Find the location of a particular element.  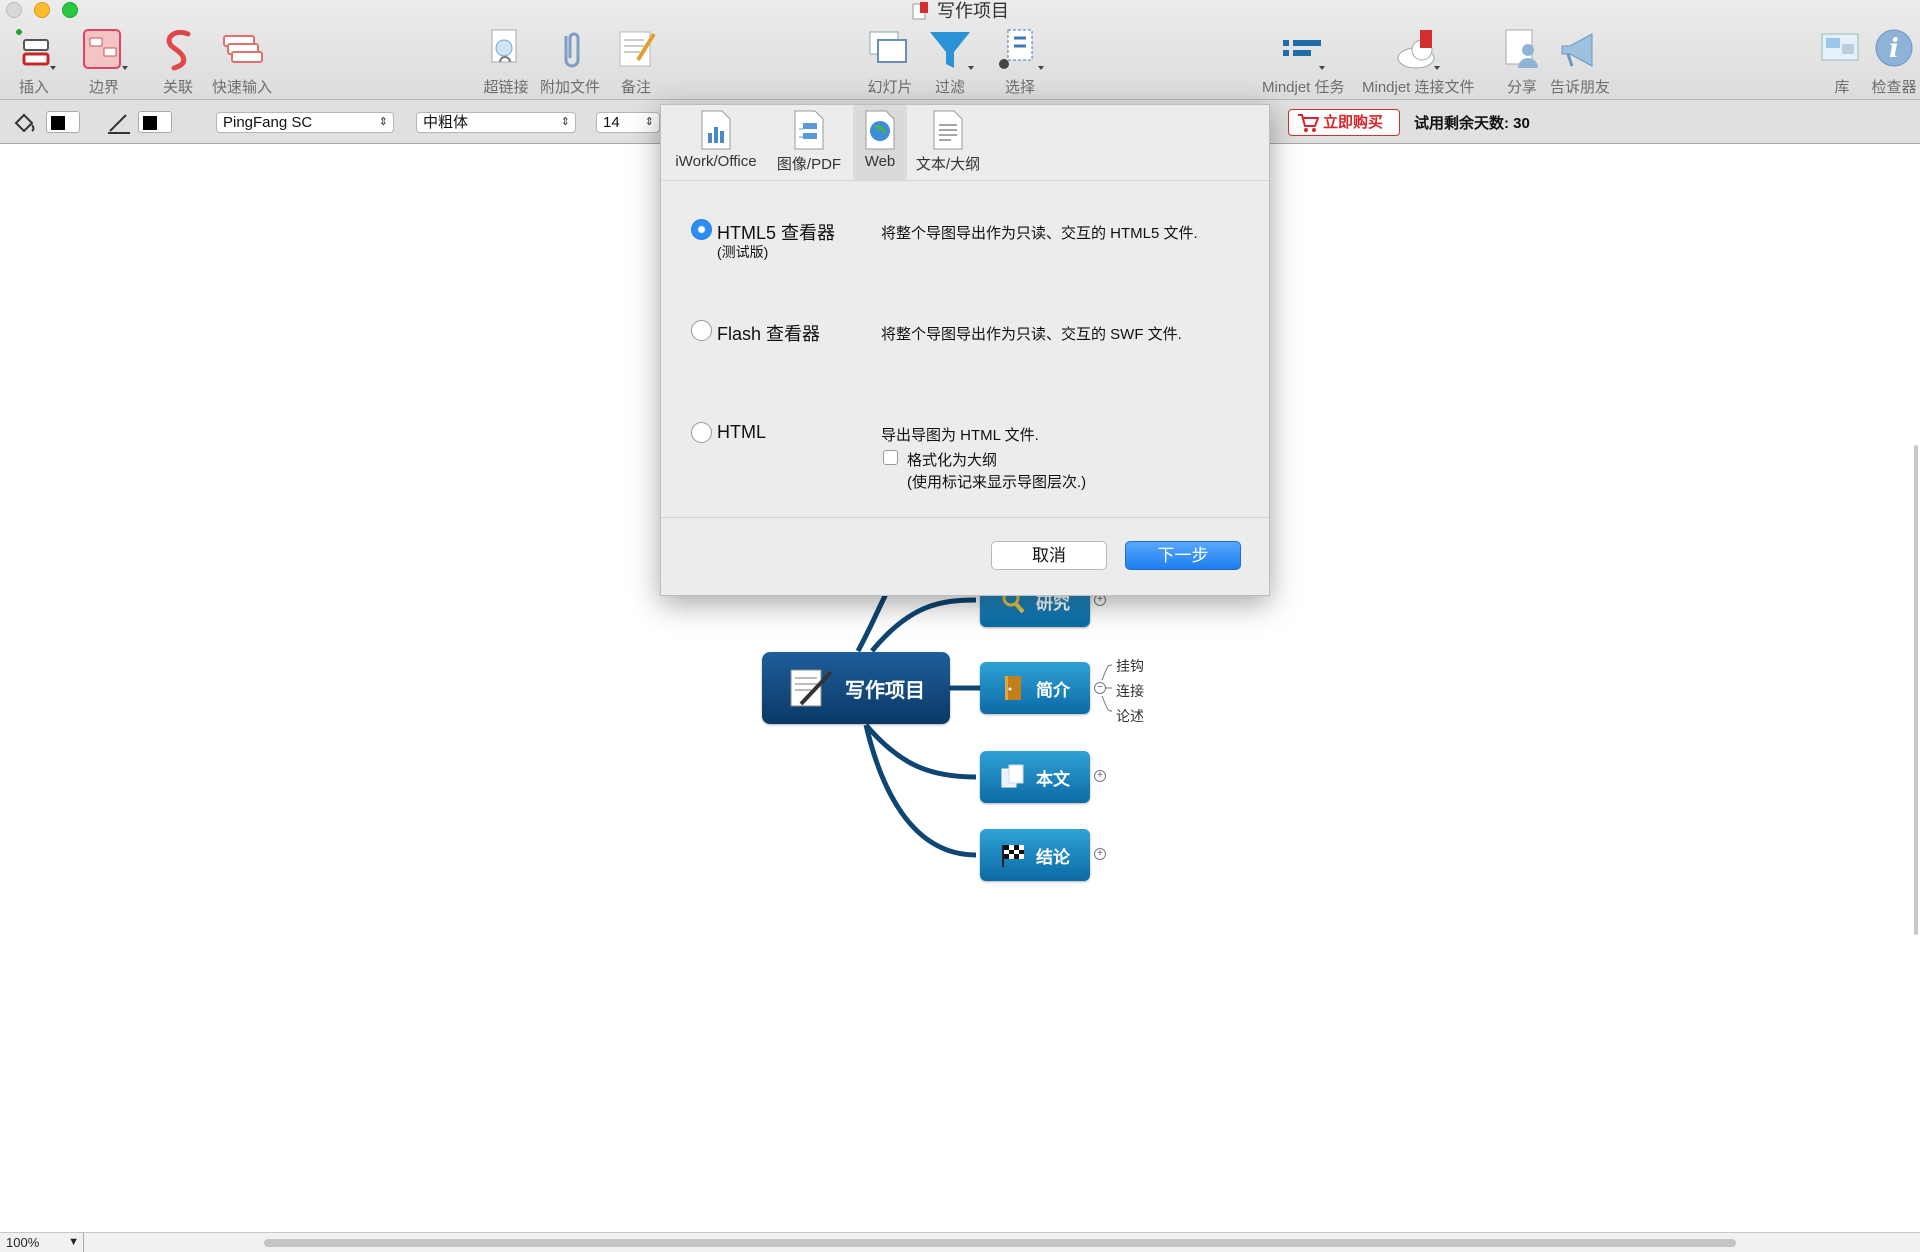

status-bar: 100% ▼ is located at coordinates (960, 1242).